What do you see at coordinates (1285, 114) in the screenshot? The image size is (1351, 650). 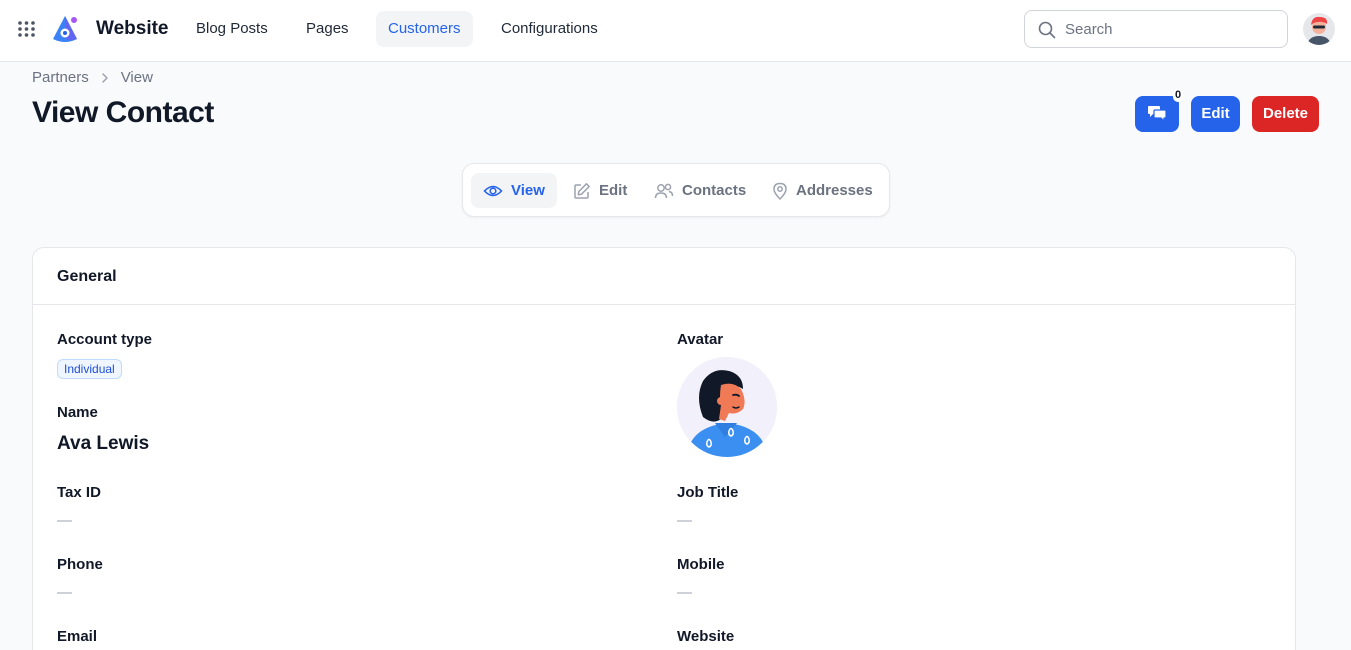 I see `delete-button: Delete` at bounding box center [1285, 114].